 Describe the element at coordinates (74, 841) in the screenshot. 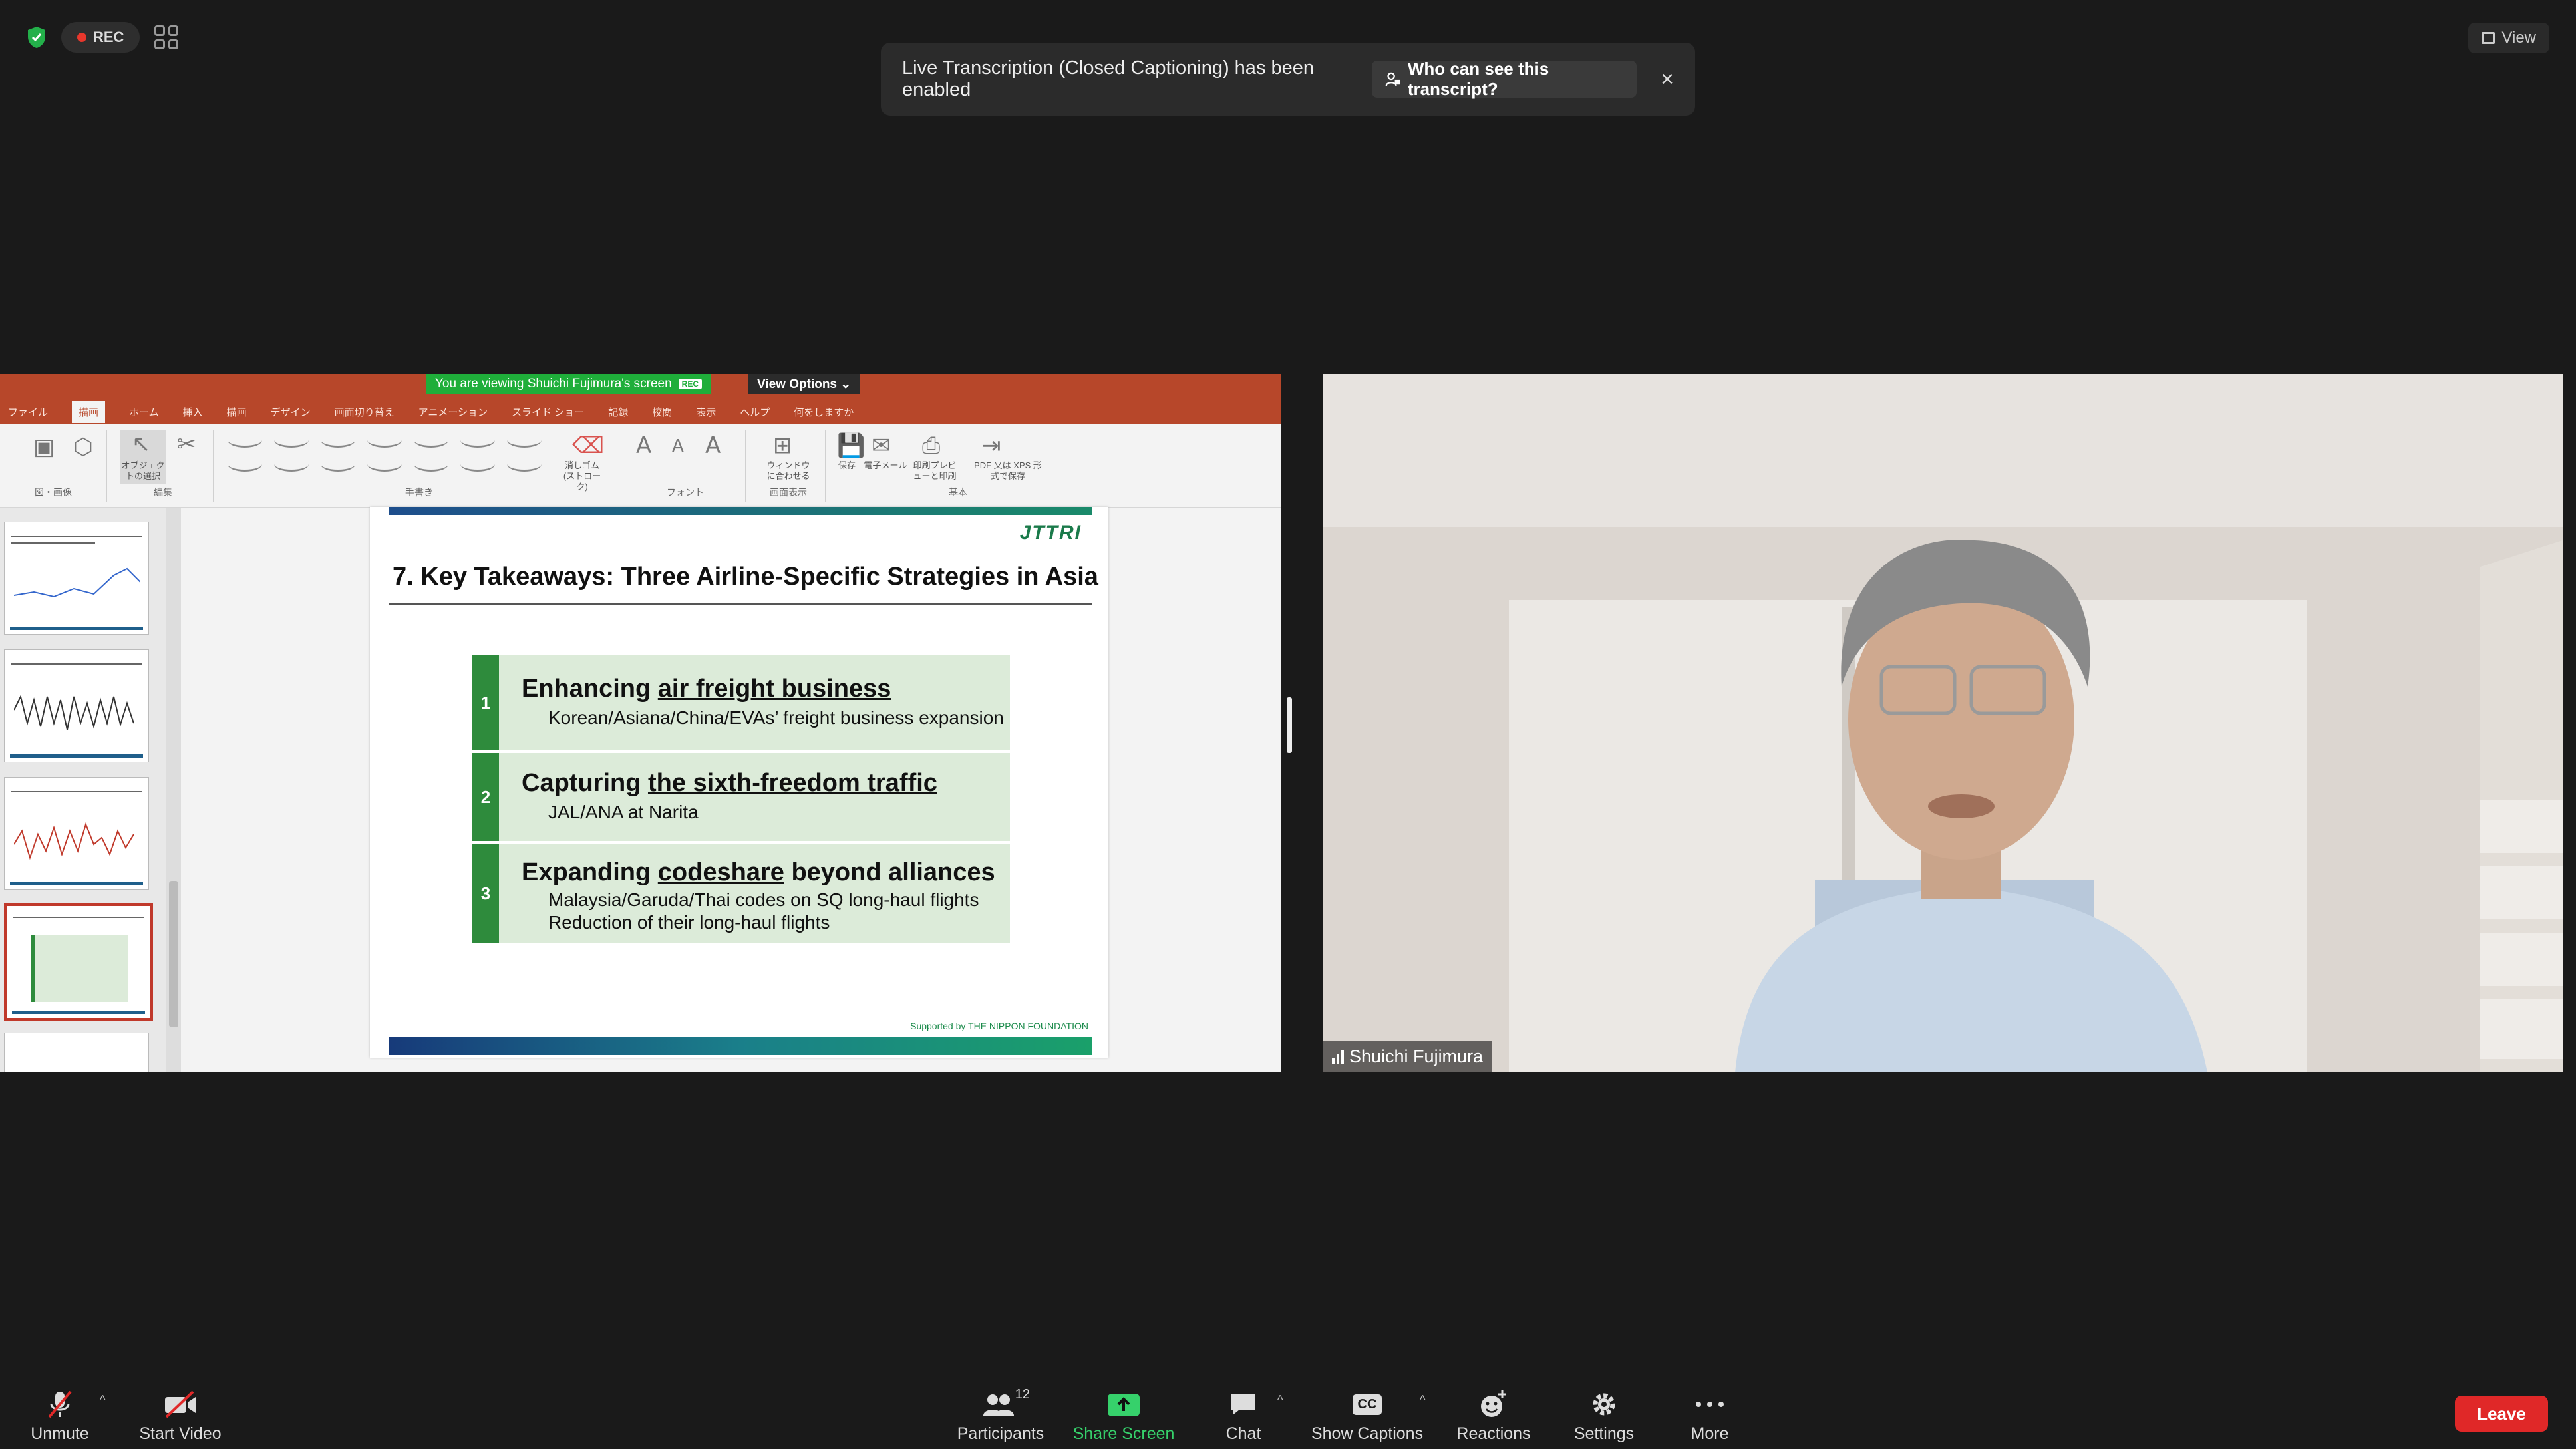

I see `thumb-chart` at that location.